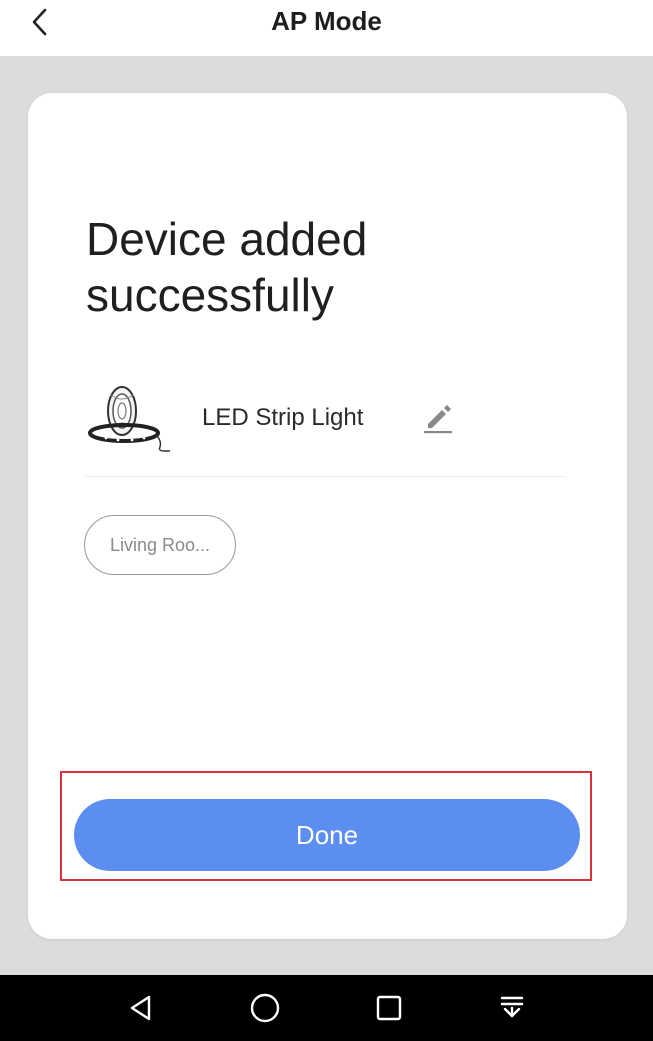 This screenshot has height=1041, width=653. I want to click on header-bar: AP Mode, so click(326, 28).